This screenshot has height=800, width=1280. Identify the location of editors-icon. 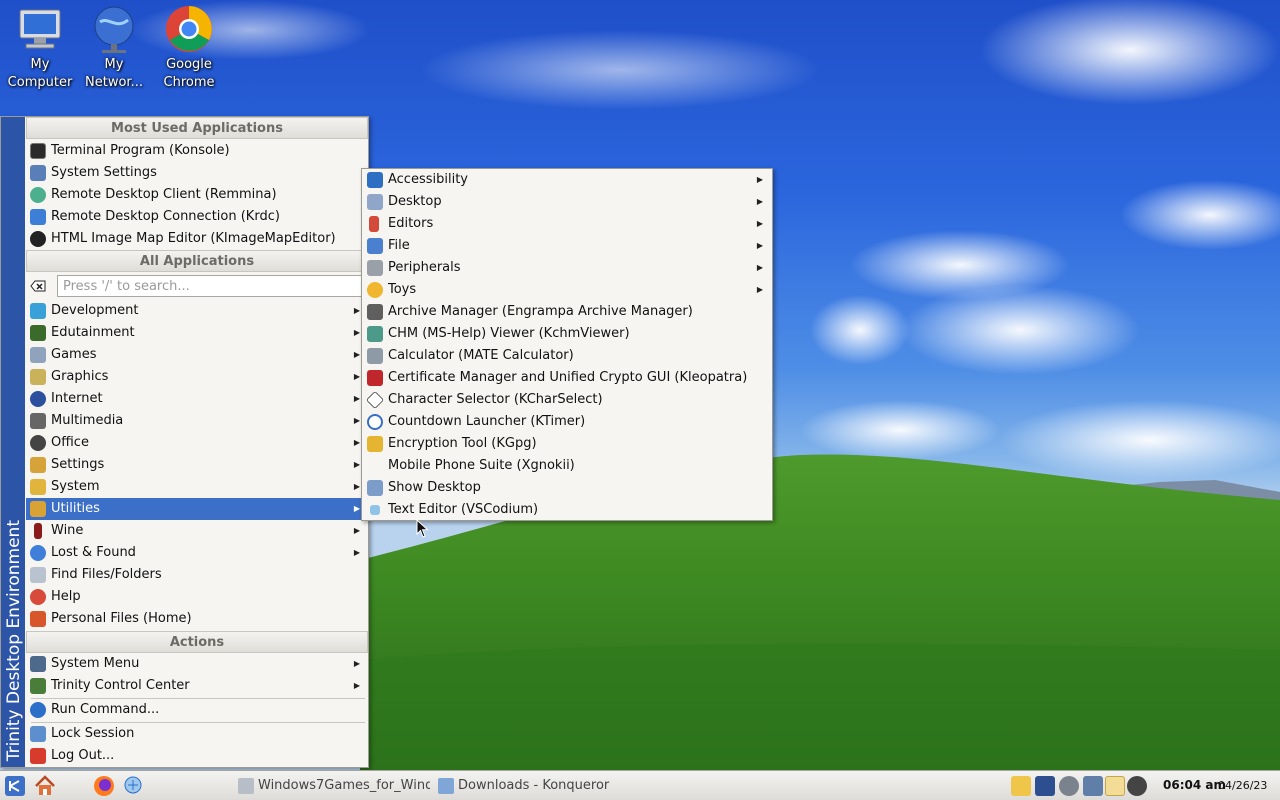
(374, 224).